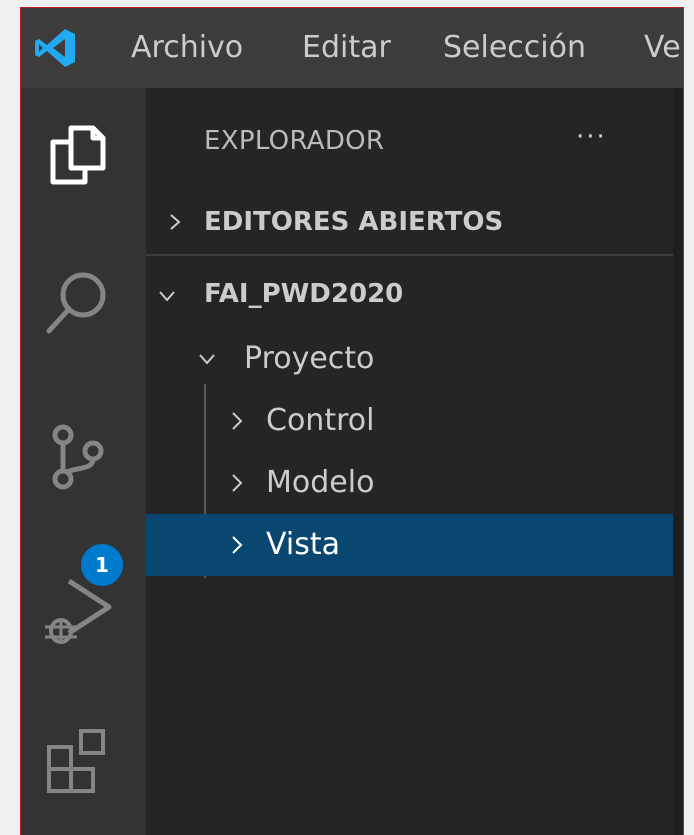  Describe the element at coordinates (409, 255) in the screenshot. I see `section-divider` at that location.